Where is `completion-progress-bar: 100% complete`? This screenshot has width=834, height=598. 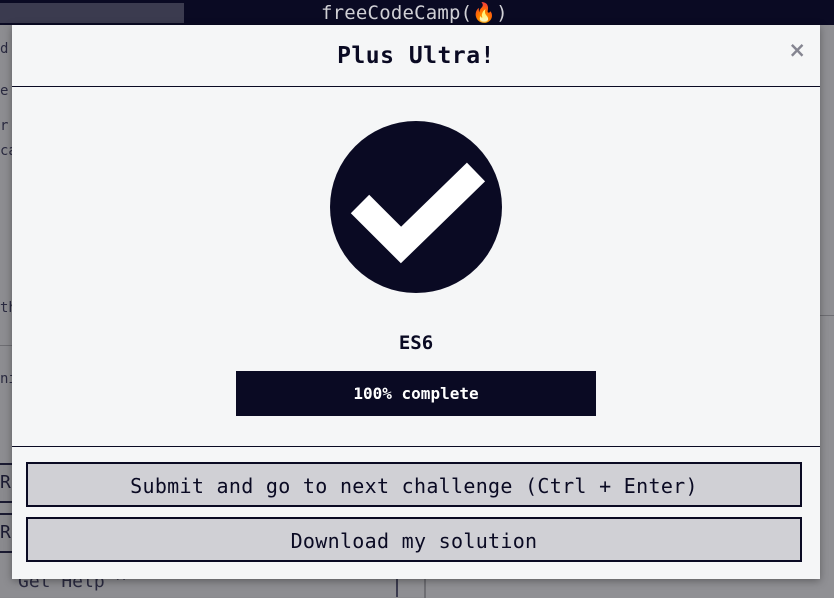 completion-progress-bar: 100% complete is located at coordinates (416, 393).